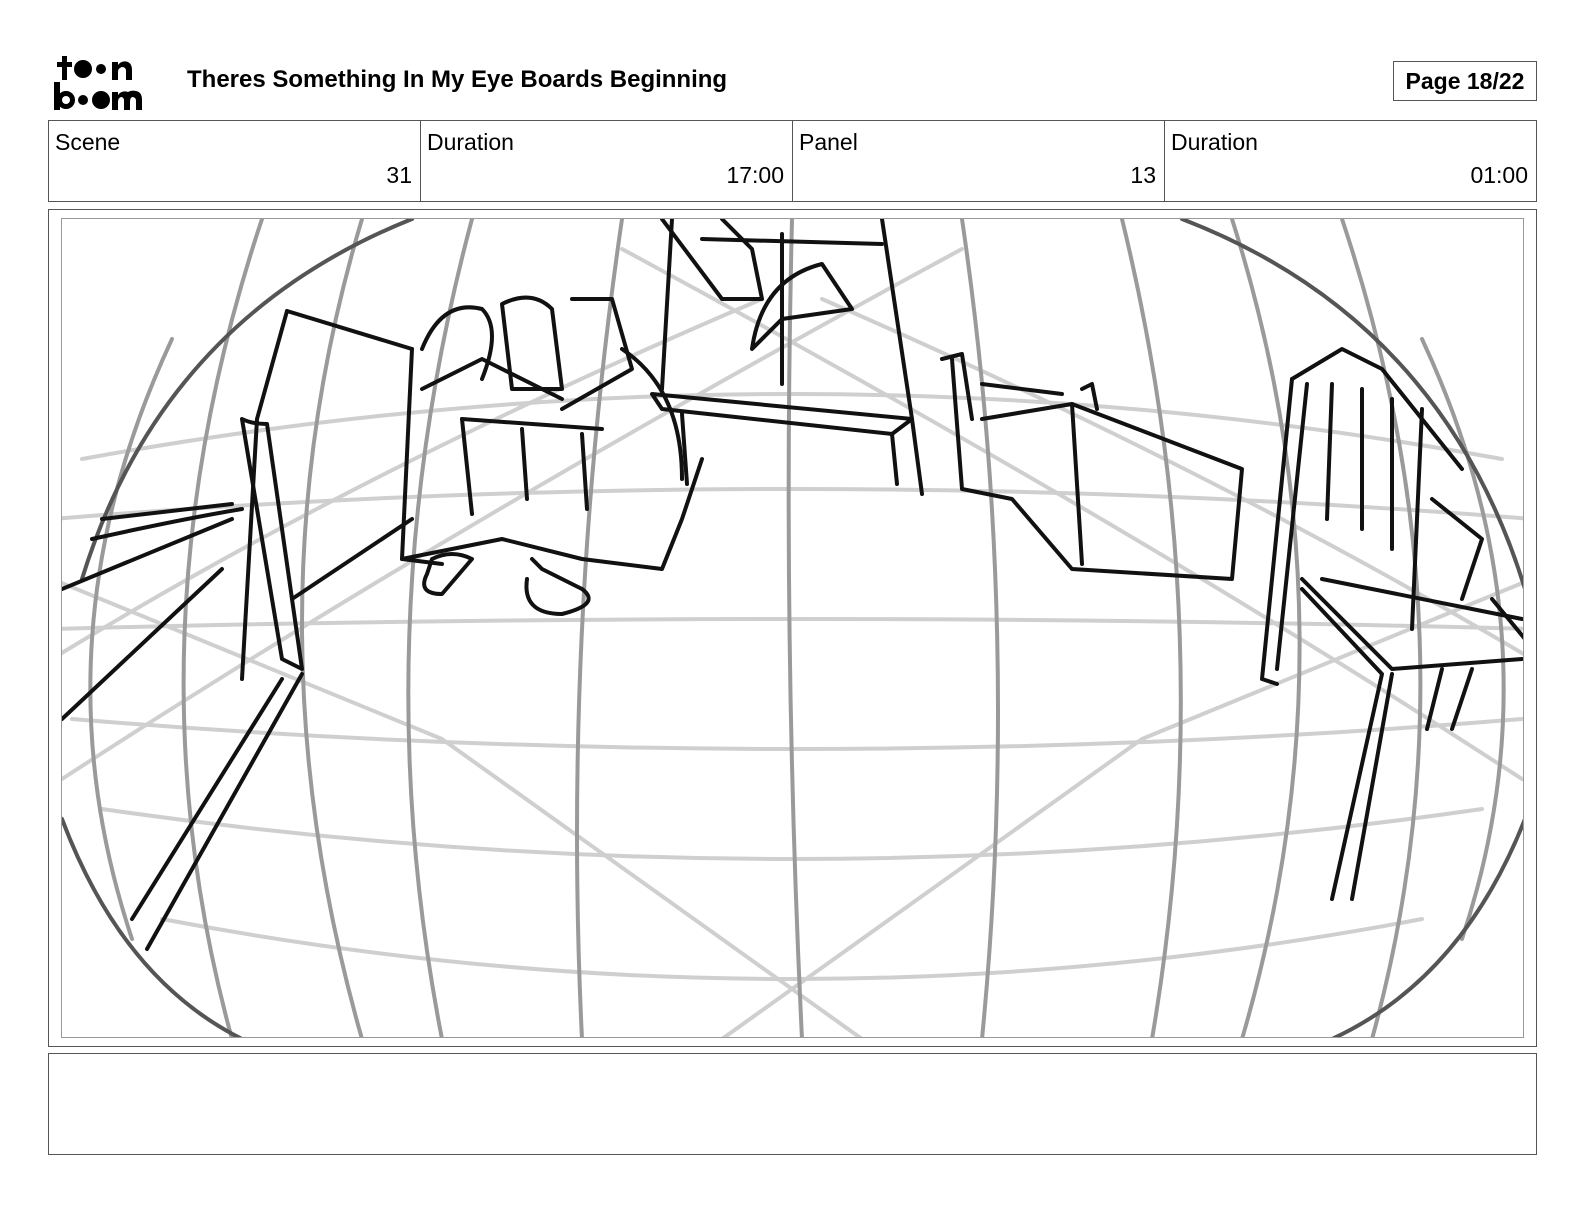 The height and width of the screenshot is (1224, 1584). I want to click on scene-duration-label: Duration, so click(470, 142).